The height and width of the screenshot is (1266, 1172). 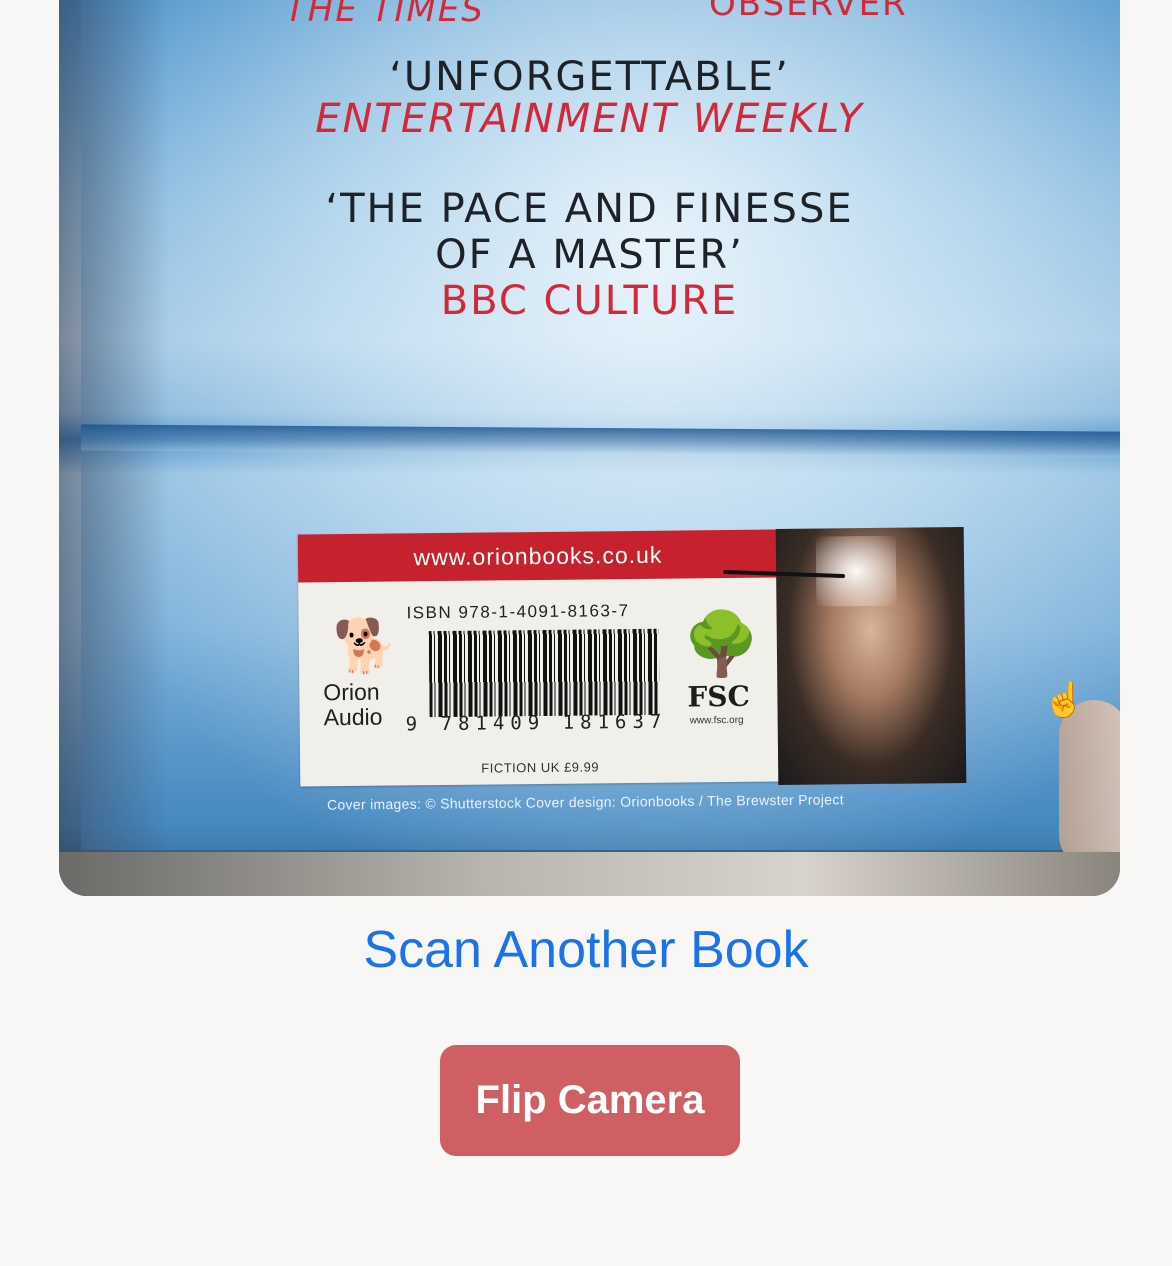 What do you see at coordinates (589, 255) in the screenshot?
I see `quote-pace-line2: OF A MASTER’` at bounding box center [589, 255].